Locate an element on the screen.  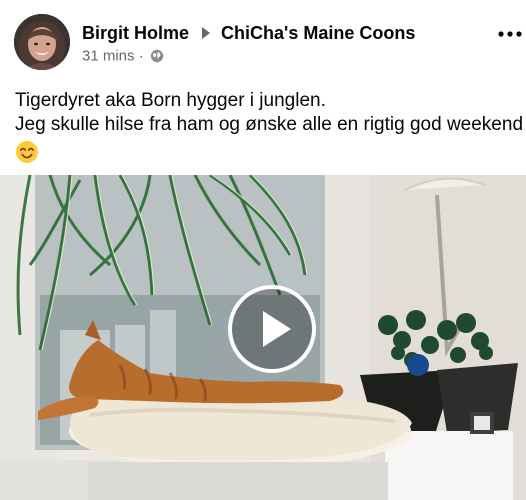
smiling-face-emoji is located at coordinates (27, 152).